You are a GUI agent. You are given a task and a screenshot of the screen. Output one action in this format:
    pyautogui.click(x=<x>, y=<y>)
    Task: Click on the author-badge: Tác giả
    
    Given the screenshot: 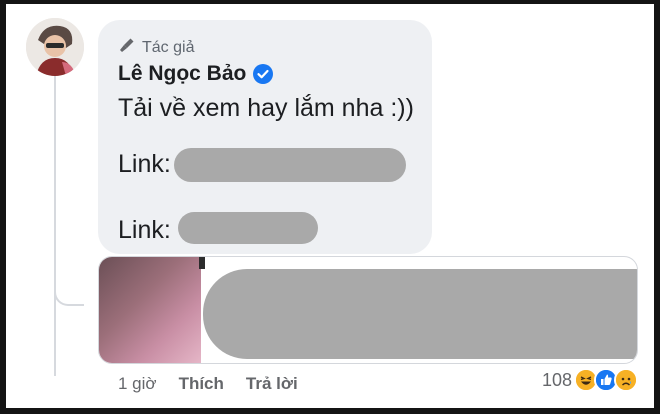 What is the action you would take?
    pyautogui.click(x=156, y=47)
    